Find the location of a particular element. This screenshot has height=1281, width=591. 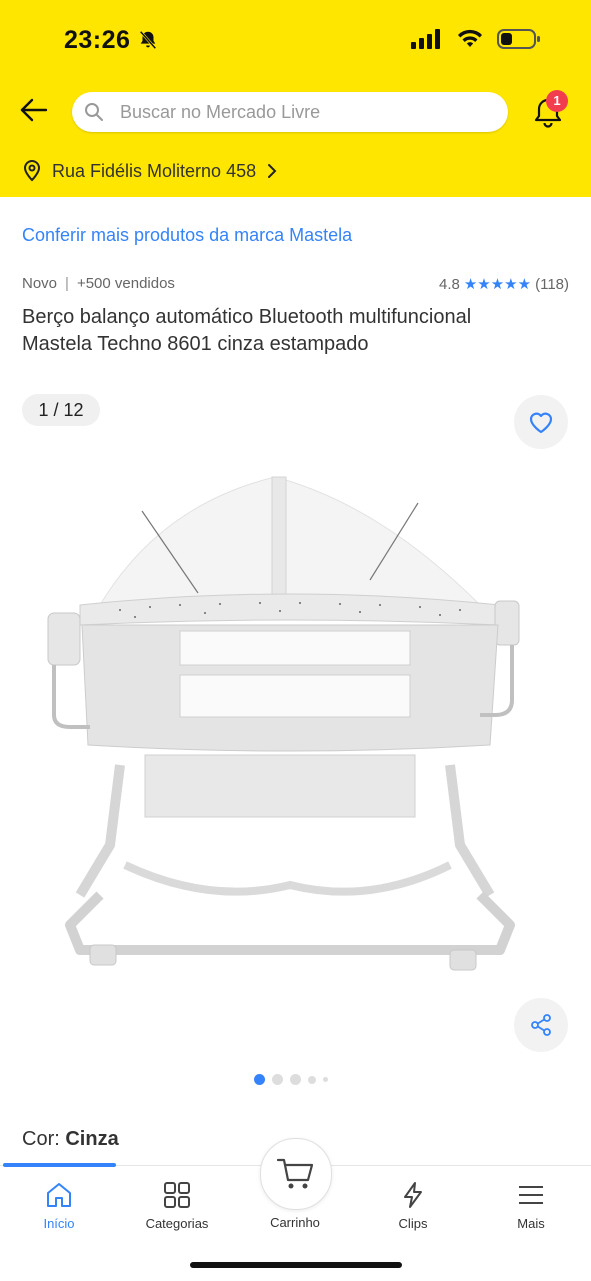

color-label: Cor: is located at coordinates (41, 1139).